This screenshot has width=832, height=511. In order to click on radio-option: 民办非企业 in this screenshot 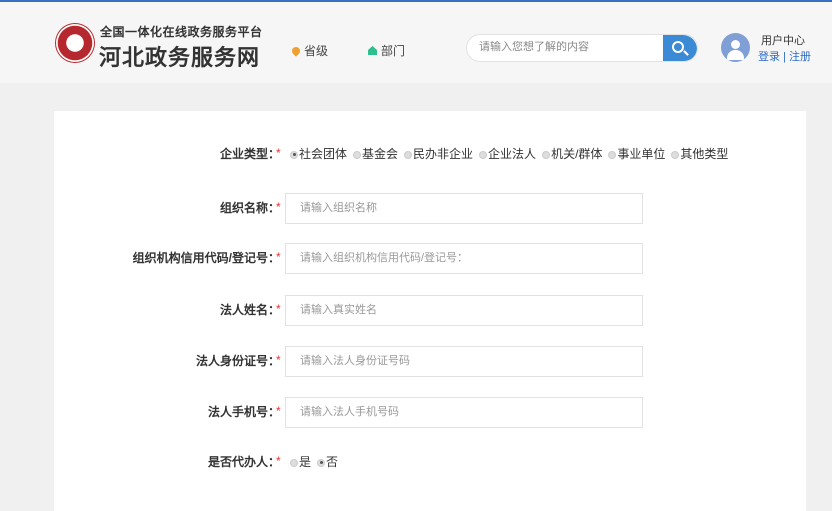, I will do `click(438, 154)`.